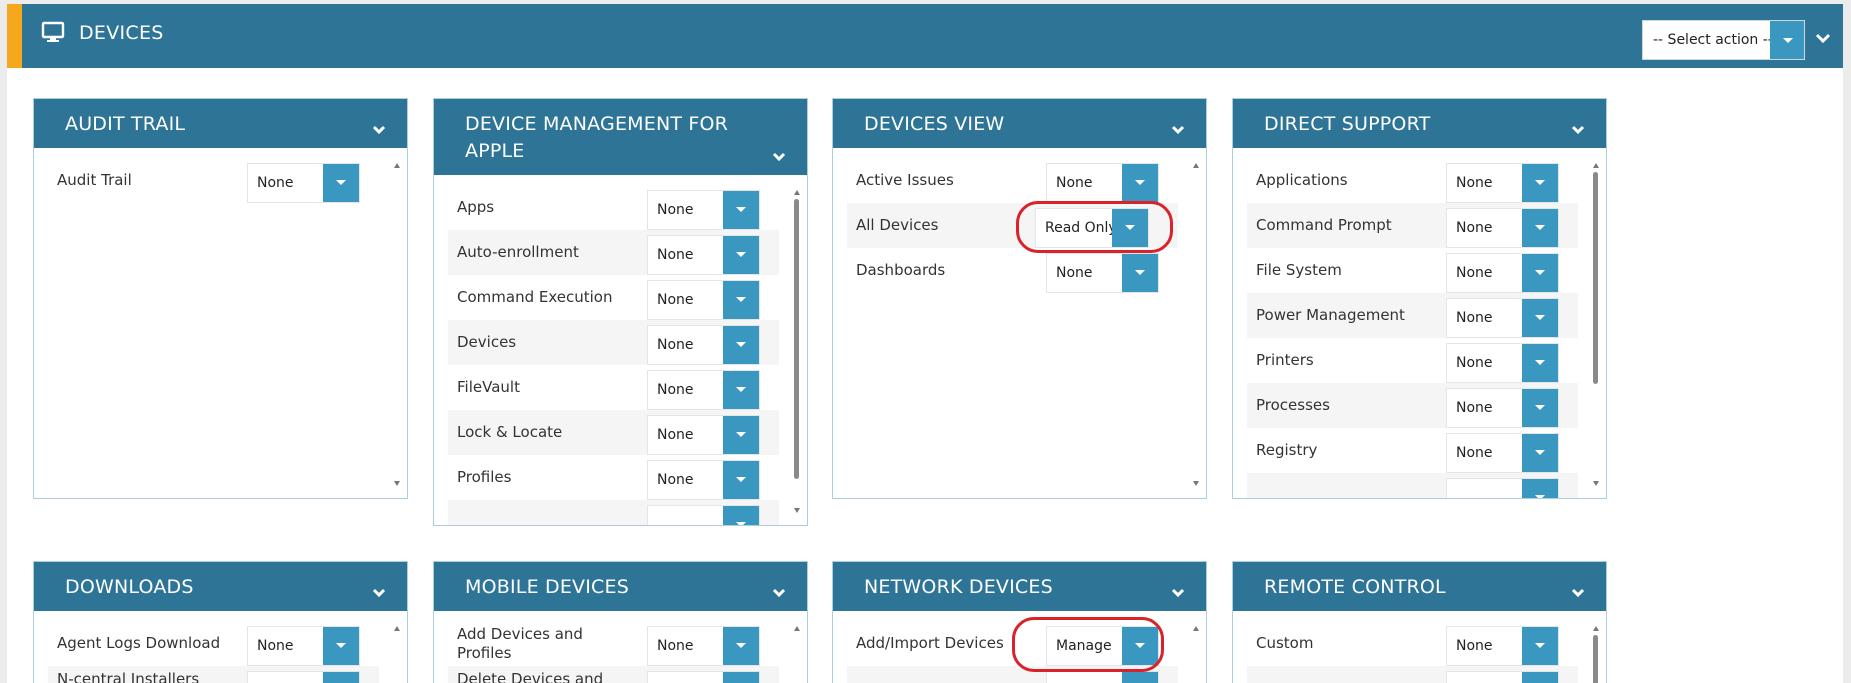 The image size is (1851, 683). Describe the element at coordinates (220, 586) in the screenshot. I see `panel-header: DOWNLOADS` at that location.